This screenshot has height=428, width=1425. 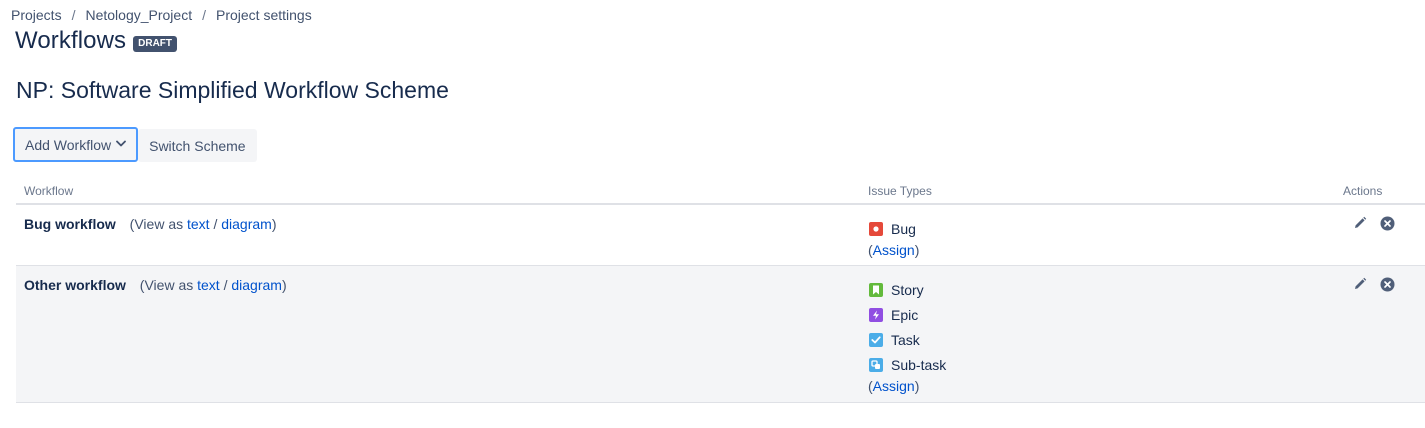 I want to click on issue-types-cell: Story Epic Task Sub-task (Assign), so click(x=1105, y=334).